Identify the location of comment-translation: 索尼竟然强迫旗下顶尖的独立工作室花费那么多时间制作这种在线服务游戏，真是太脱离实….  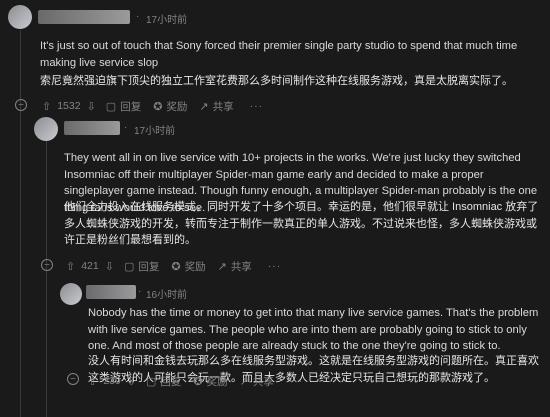
(276, 81).